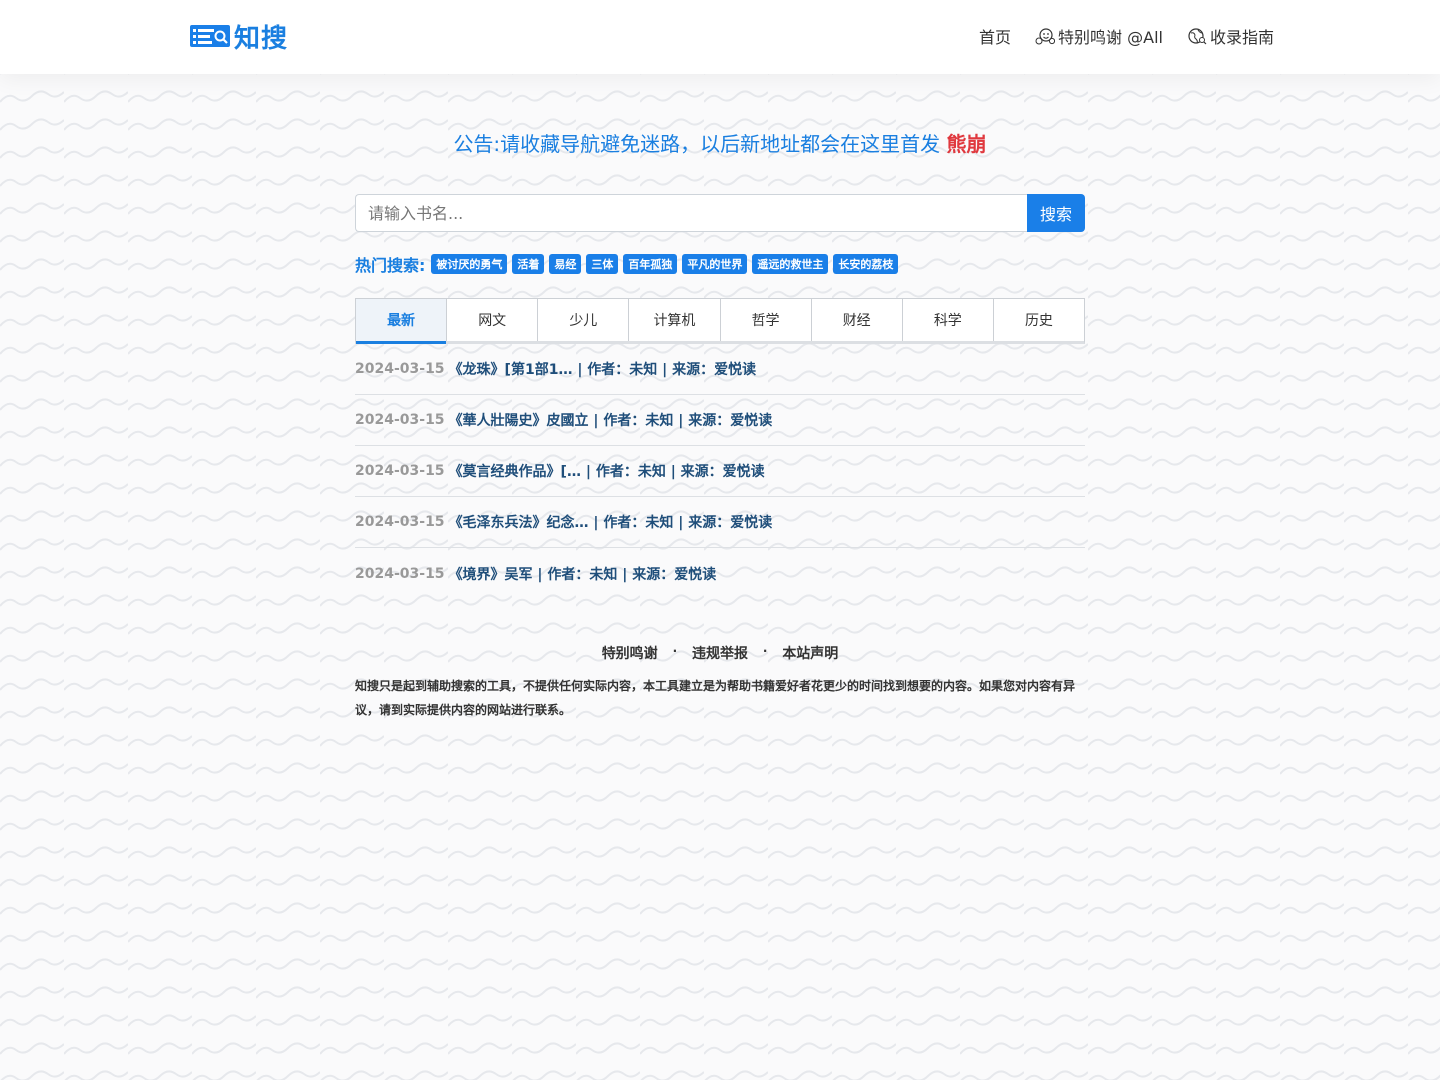 The width and height of the screenshot is (1440, 1080). I want to click on hot-tag: 被讨厌的勇气, so click(469, 264).